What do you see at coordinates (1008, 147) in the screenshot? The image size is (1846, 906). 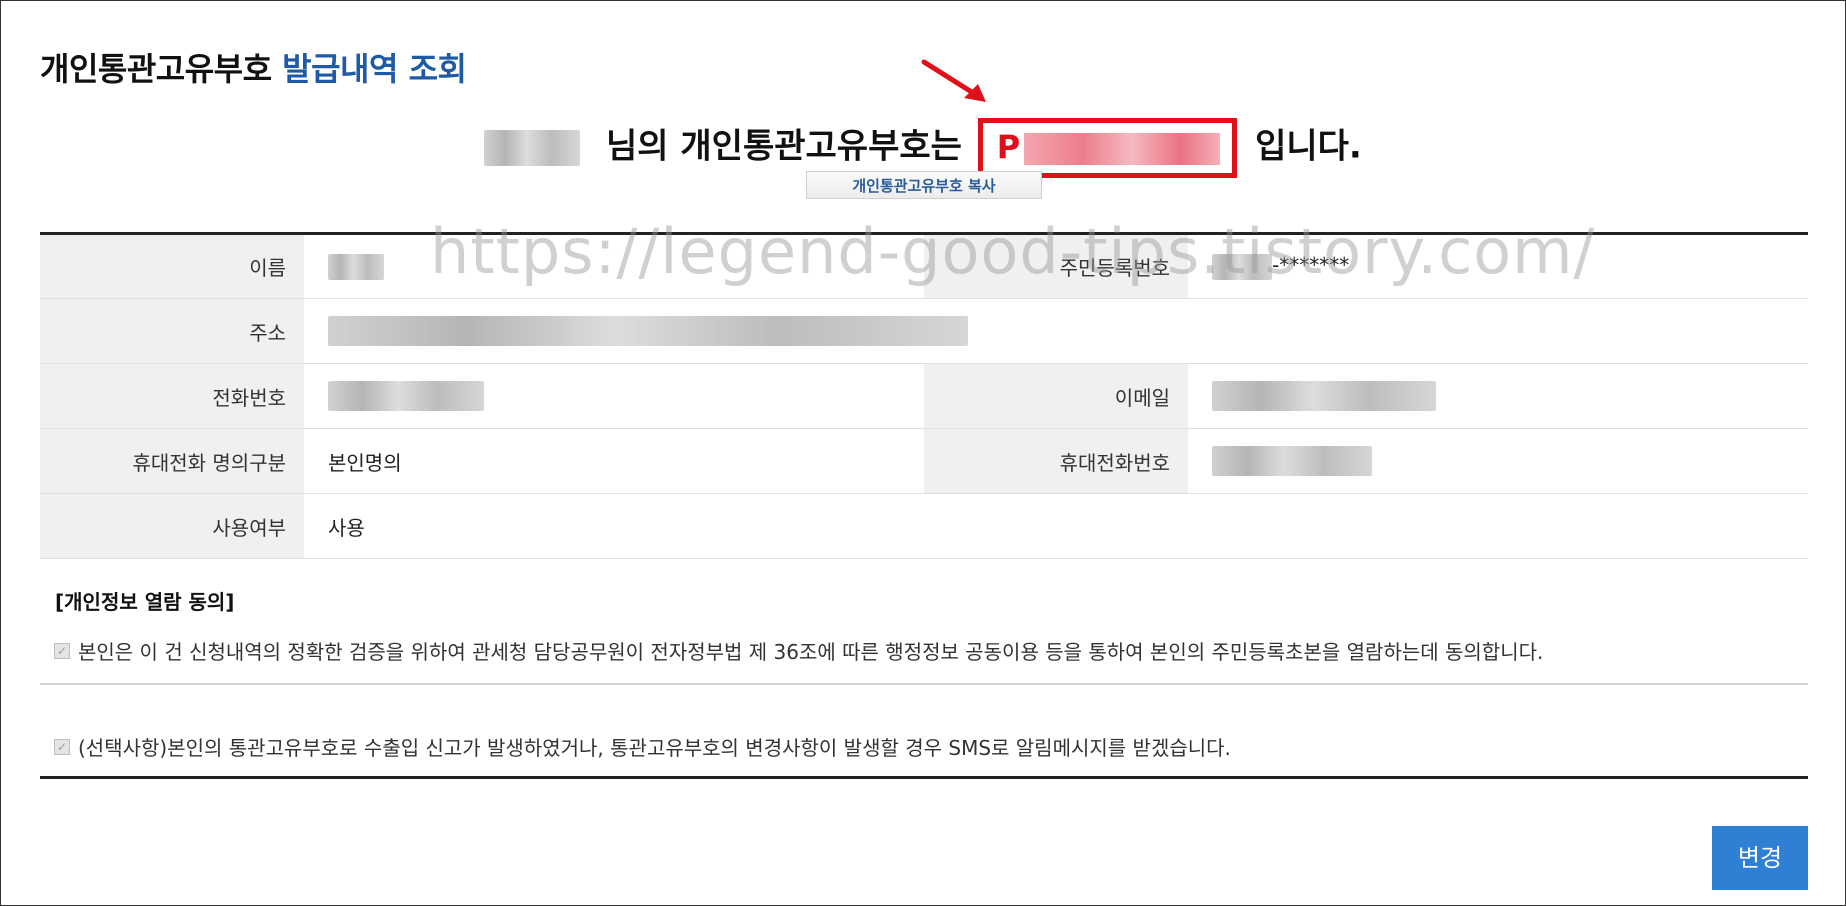 I see `customs-code-prefix: P` at bounding box center [1008, 147].